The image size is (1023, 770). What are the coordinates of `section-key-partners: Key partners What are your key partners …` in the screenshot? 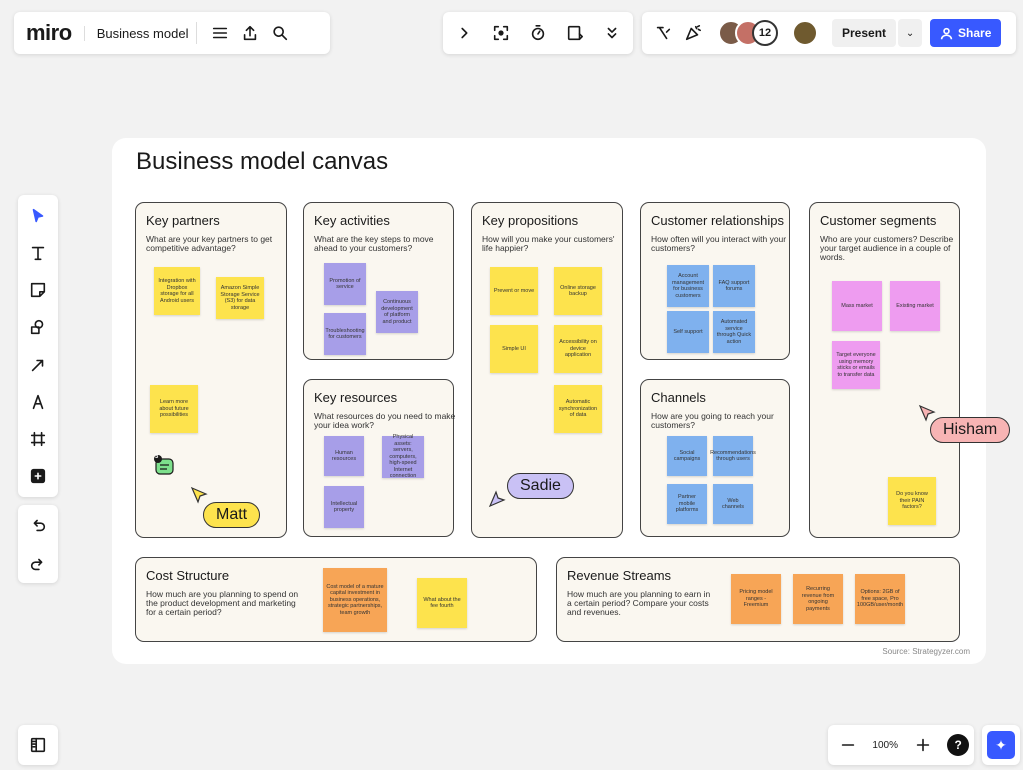 It's located at (211, 370).